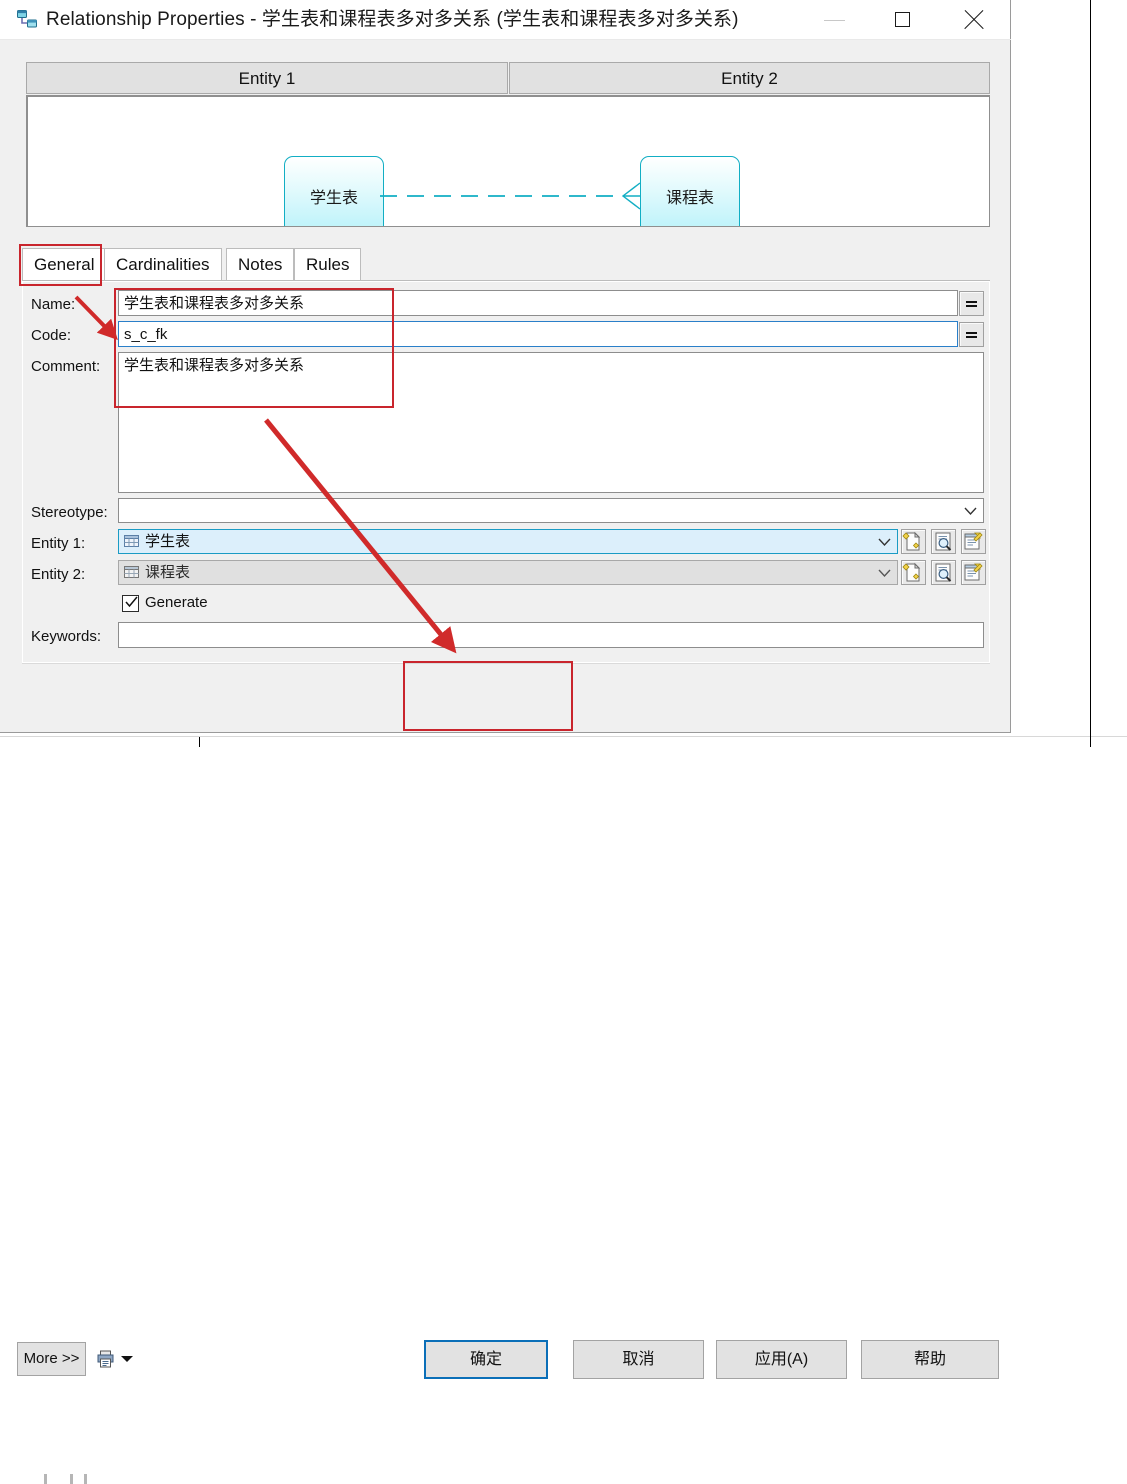  Describe the element at coordinates (64, 264) in the screenshot. I see `tab-general: General` at that location.